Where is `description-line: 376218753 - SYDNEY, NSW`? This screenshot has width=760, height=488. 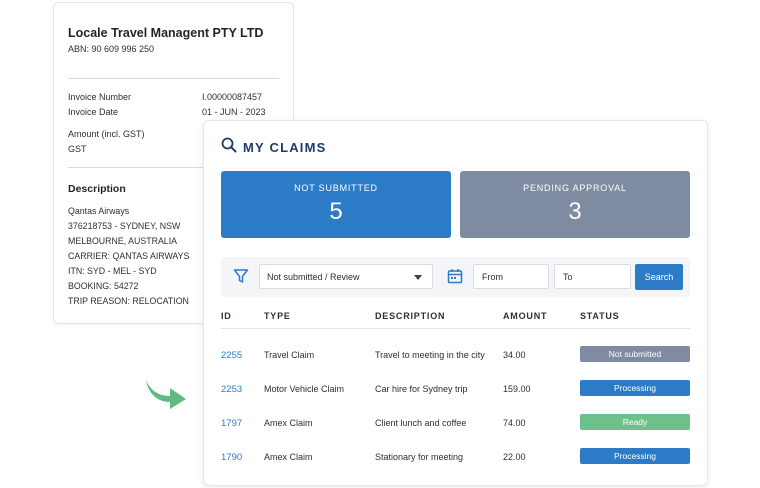 description-line: 376218753 - SYDNEY, NSW is located at coordinates (124, 226).